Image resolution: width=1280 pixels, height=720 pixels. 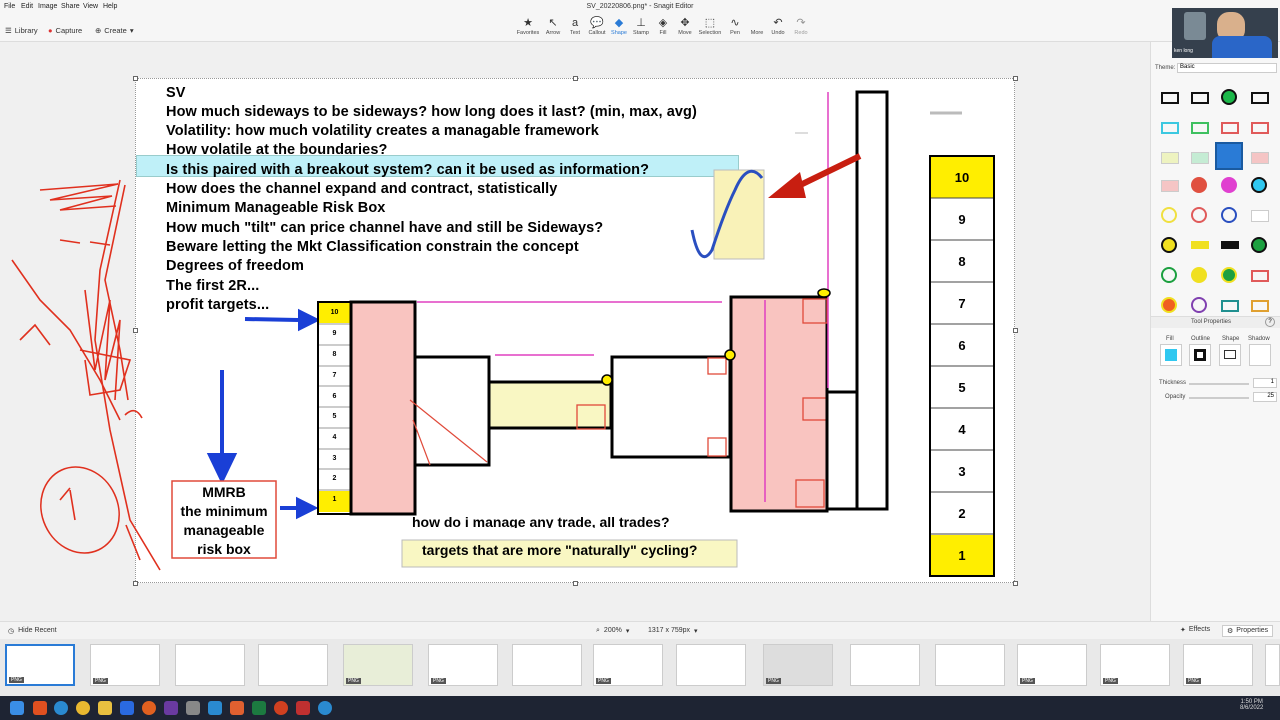 I want to click on chevron-down-icon: ▾, so click(x=627, y=631).